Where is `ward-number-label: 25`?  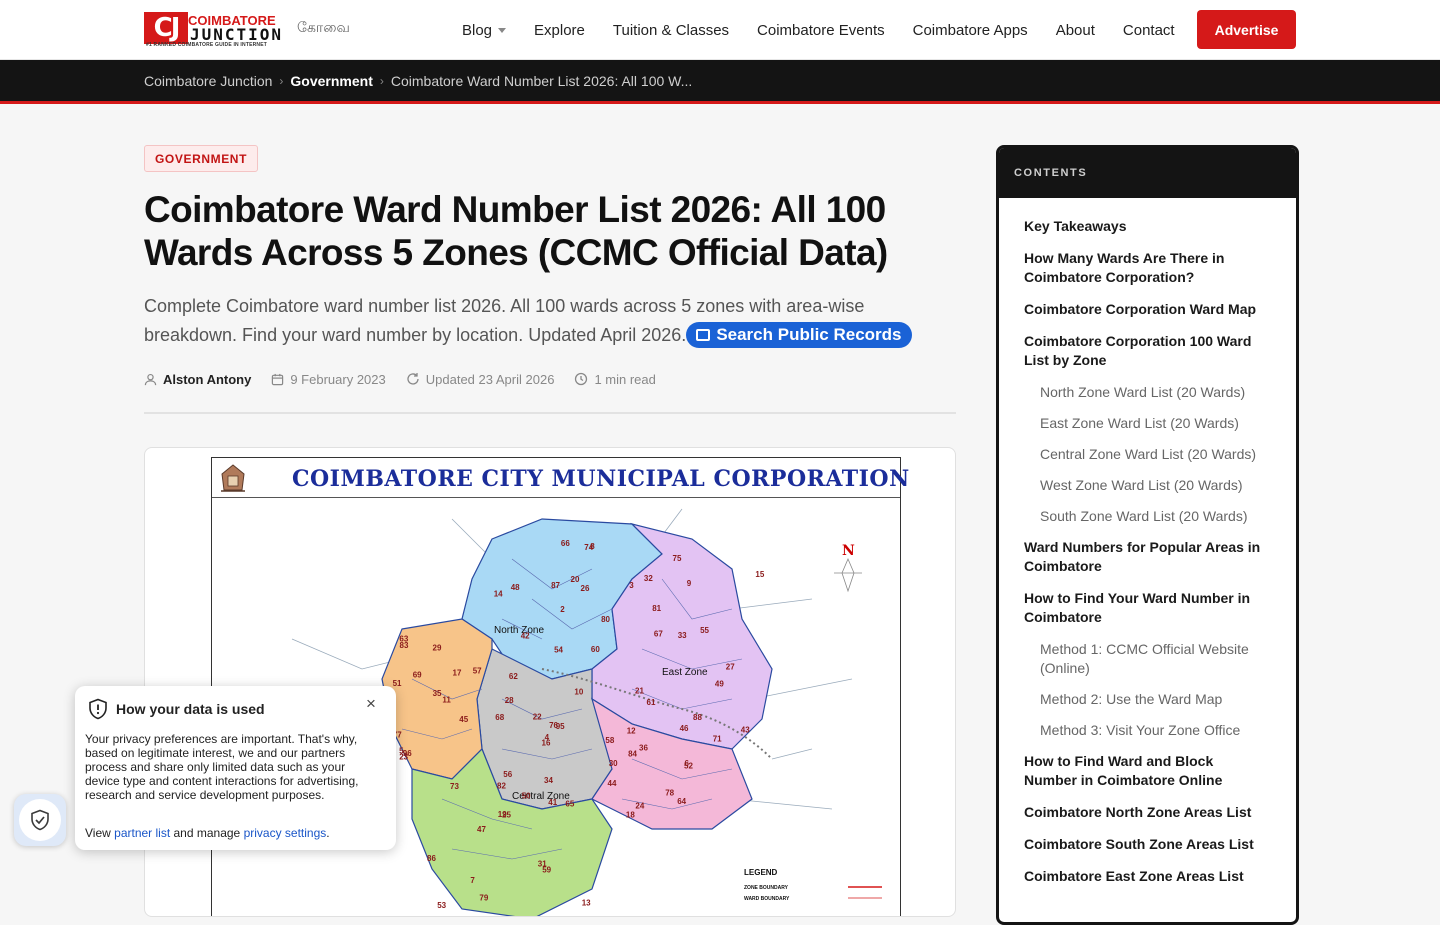 ward-number-label: 25 is located at coordinates (506, 814).